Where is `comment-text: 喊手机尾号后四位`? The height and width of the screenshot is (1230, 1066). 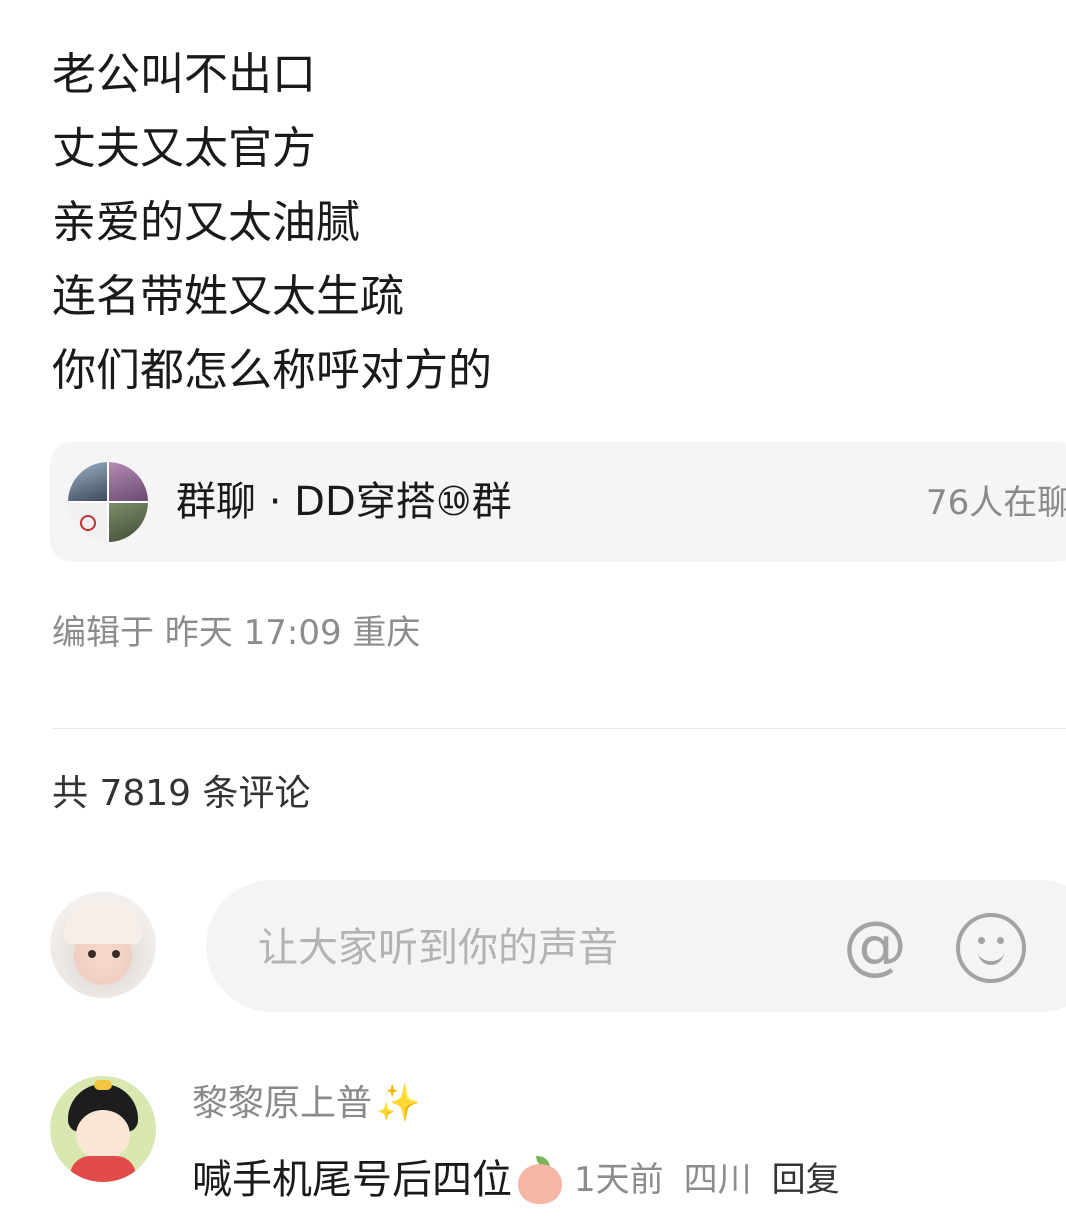 comment-text: 喊手机尾号后四位 is located at coordinates (352, 1180).